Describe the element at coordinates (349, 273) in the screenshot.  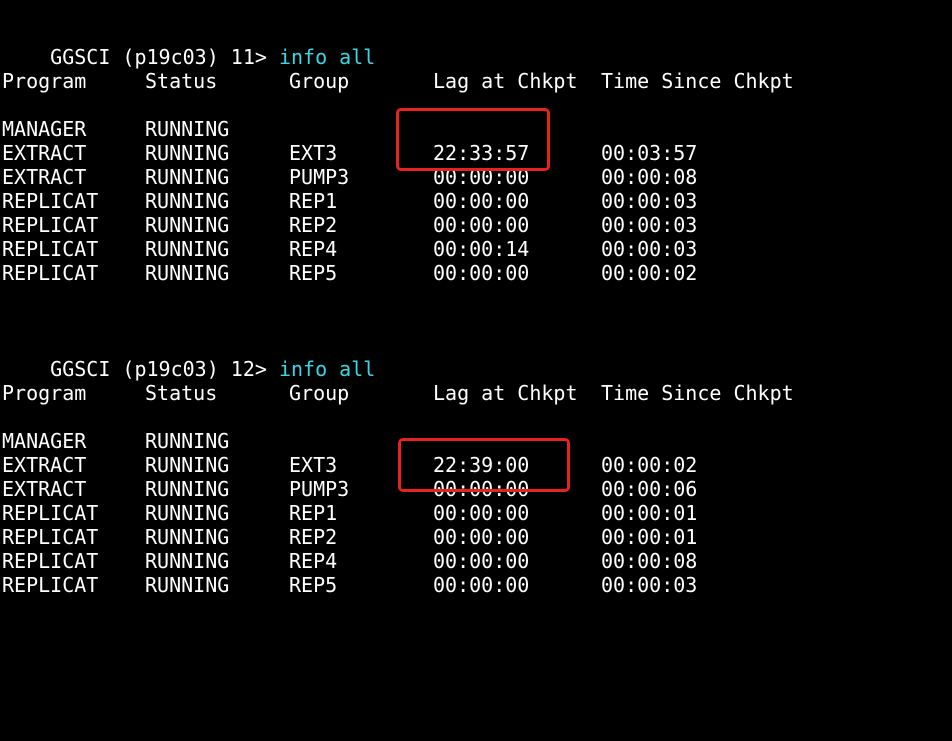
I see `table-row: REPLICAT RUNNING REP5 00:00:00 00:00:02` at that location.